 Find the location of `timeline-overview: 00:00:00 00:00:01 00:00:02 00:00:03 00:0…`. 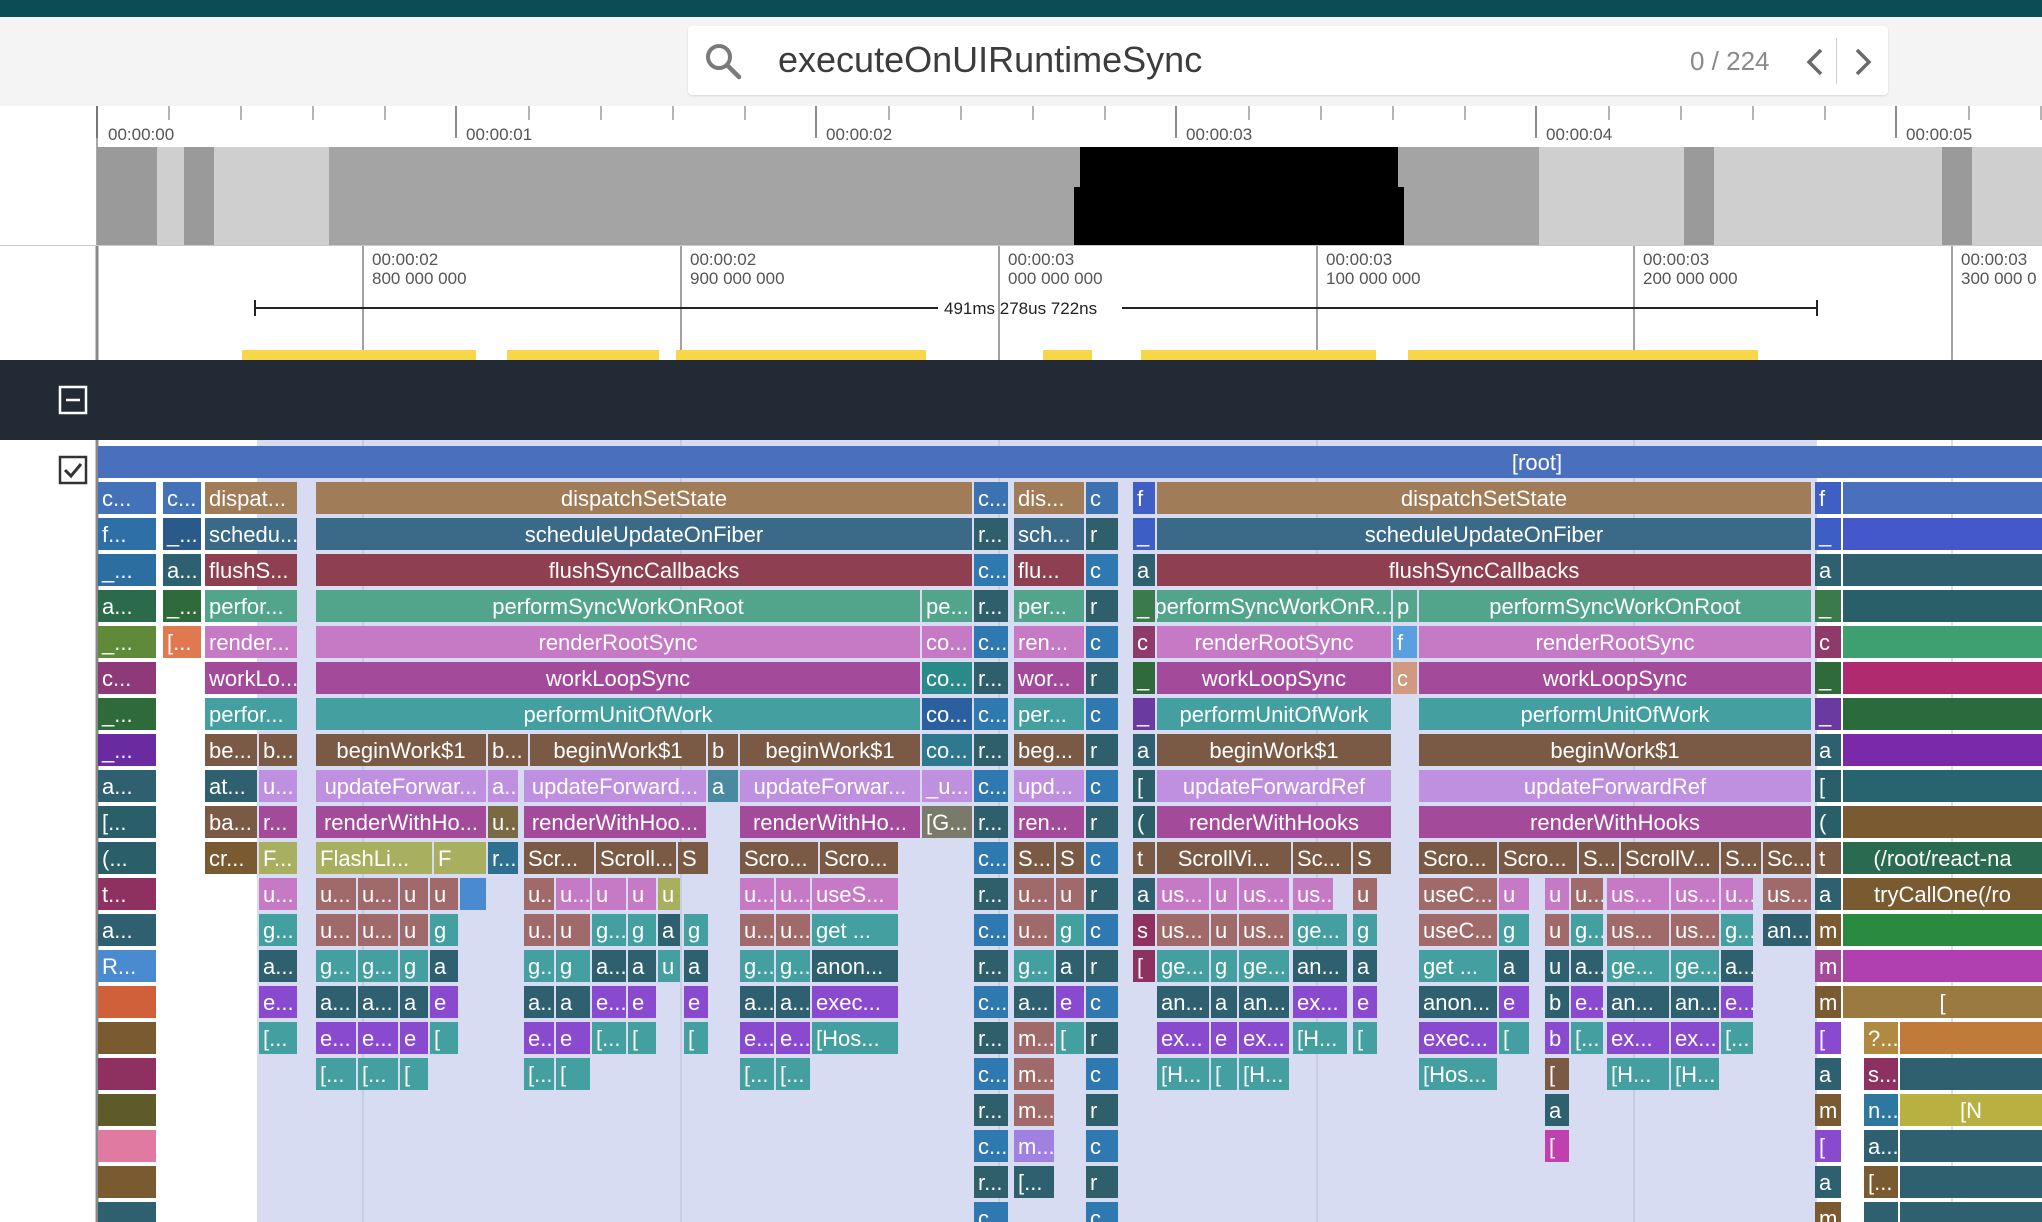

timeline-overview: 00:00:00 00:00:01 00:00:02 00:00:03 00:0… is located at coordinates (1021, 176).